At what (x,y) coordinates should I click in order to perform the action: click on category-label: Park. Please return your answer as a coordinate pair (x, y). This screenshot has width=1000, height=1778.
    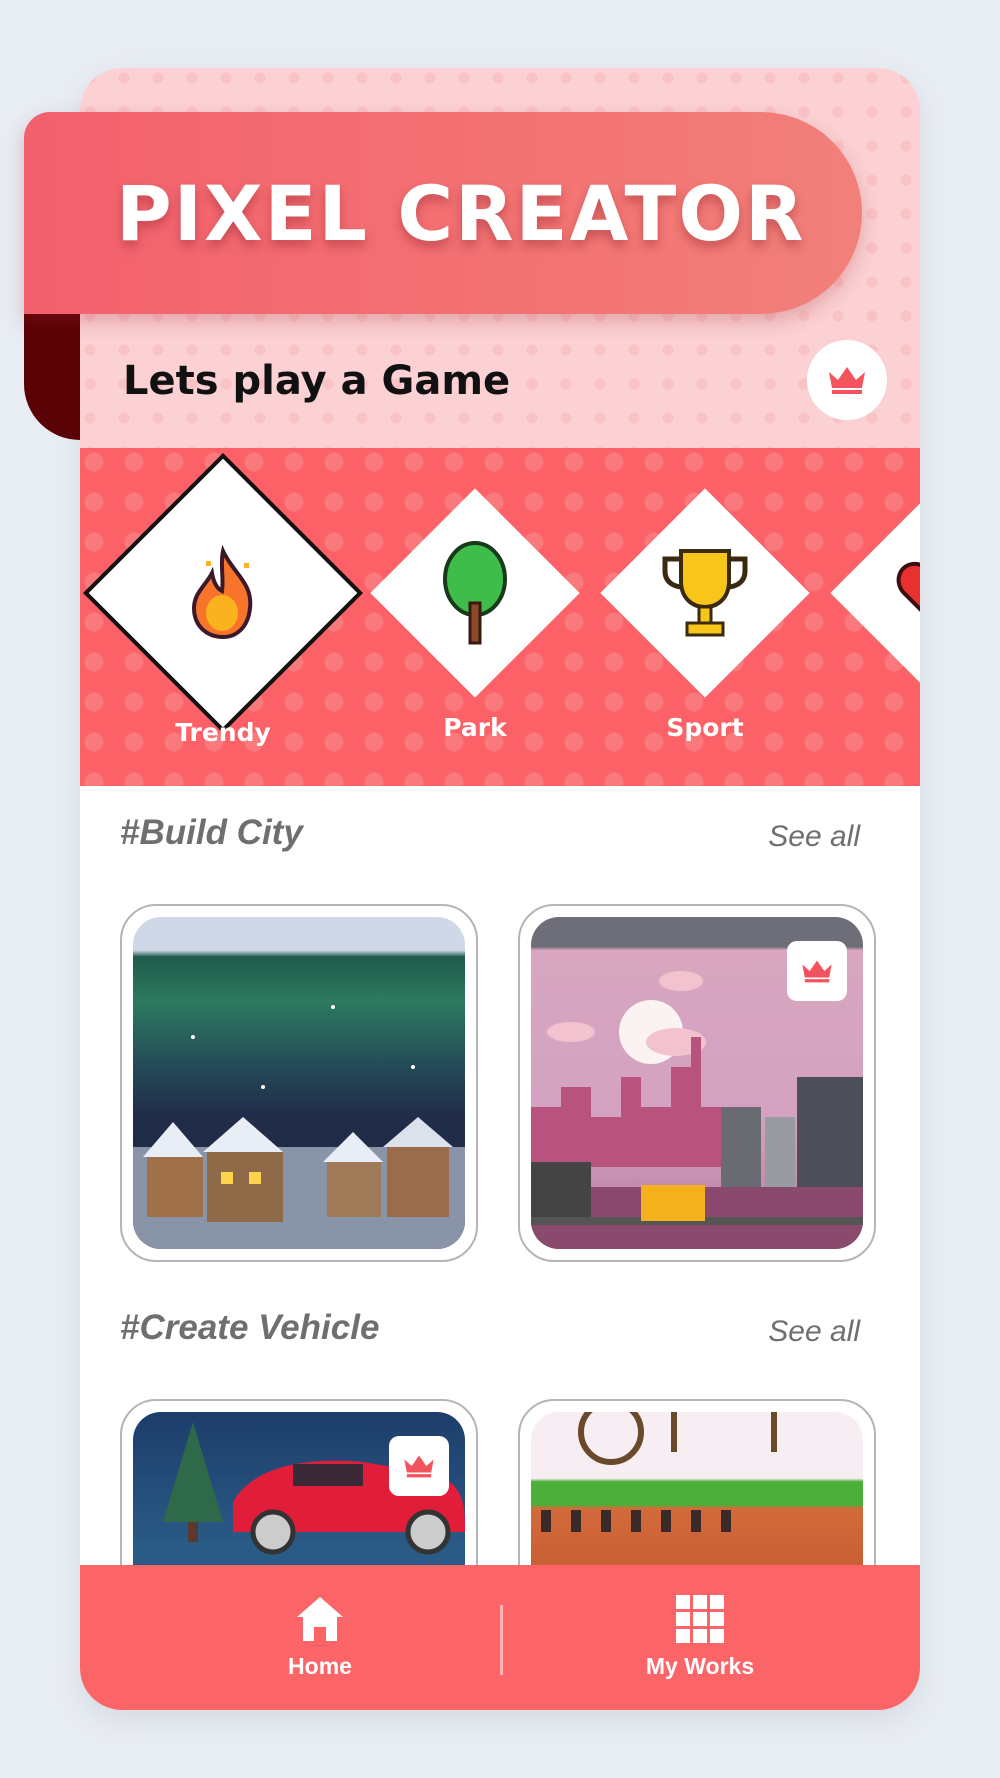
    Looking at the image, I should click on (475, 727).